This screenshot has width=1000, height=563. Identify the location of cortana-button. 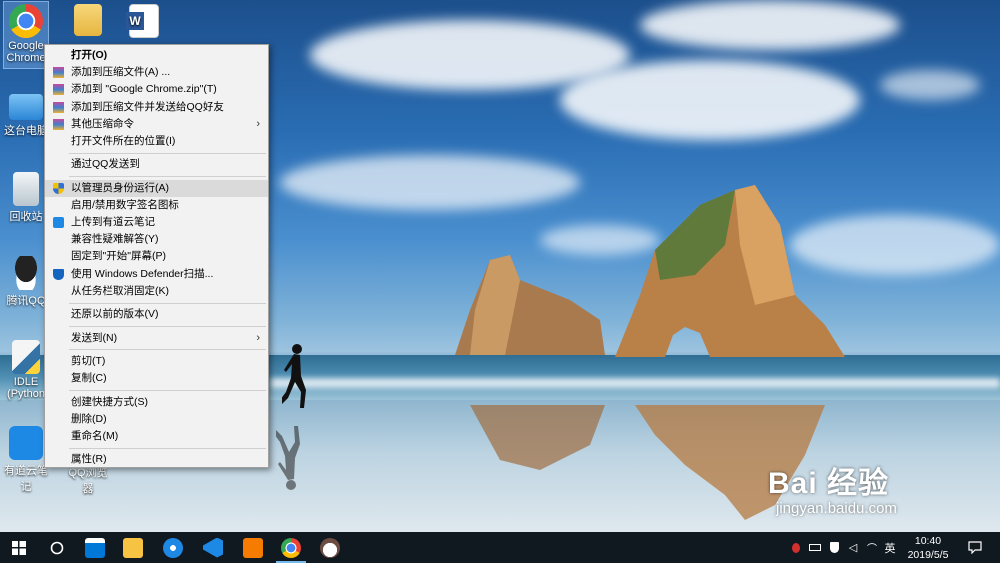
(57, 547).